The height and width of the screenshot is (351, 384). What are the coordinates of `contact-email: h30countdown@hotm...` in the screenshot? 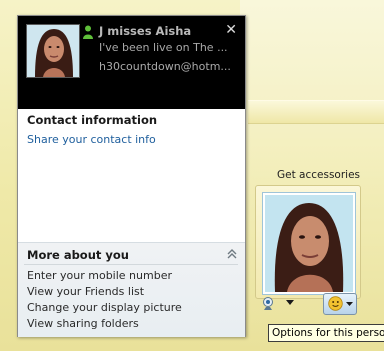 It's located at (165, 66).